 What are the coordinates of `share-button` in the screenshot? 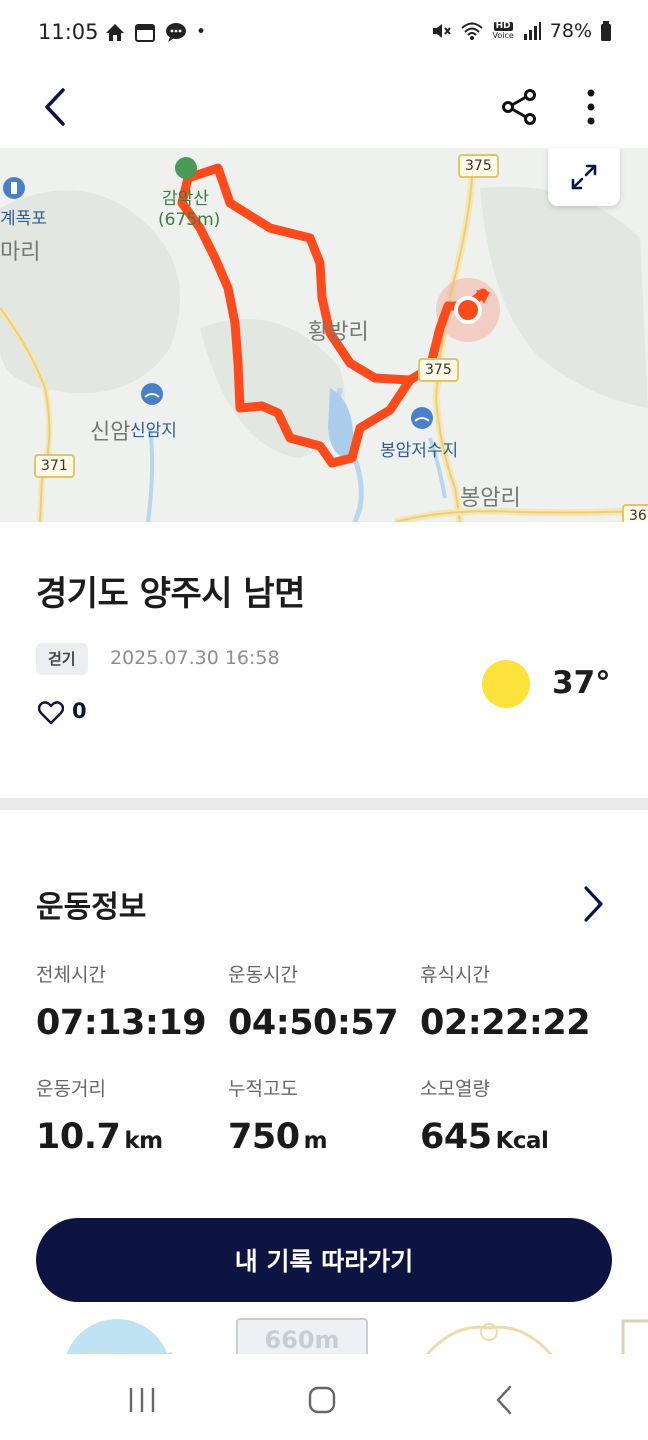 It's located at (519, 107).